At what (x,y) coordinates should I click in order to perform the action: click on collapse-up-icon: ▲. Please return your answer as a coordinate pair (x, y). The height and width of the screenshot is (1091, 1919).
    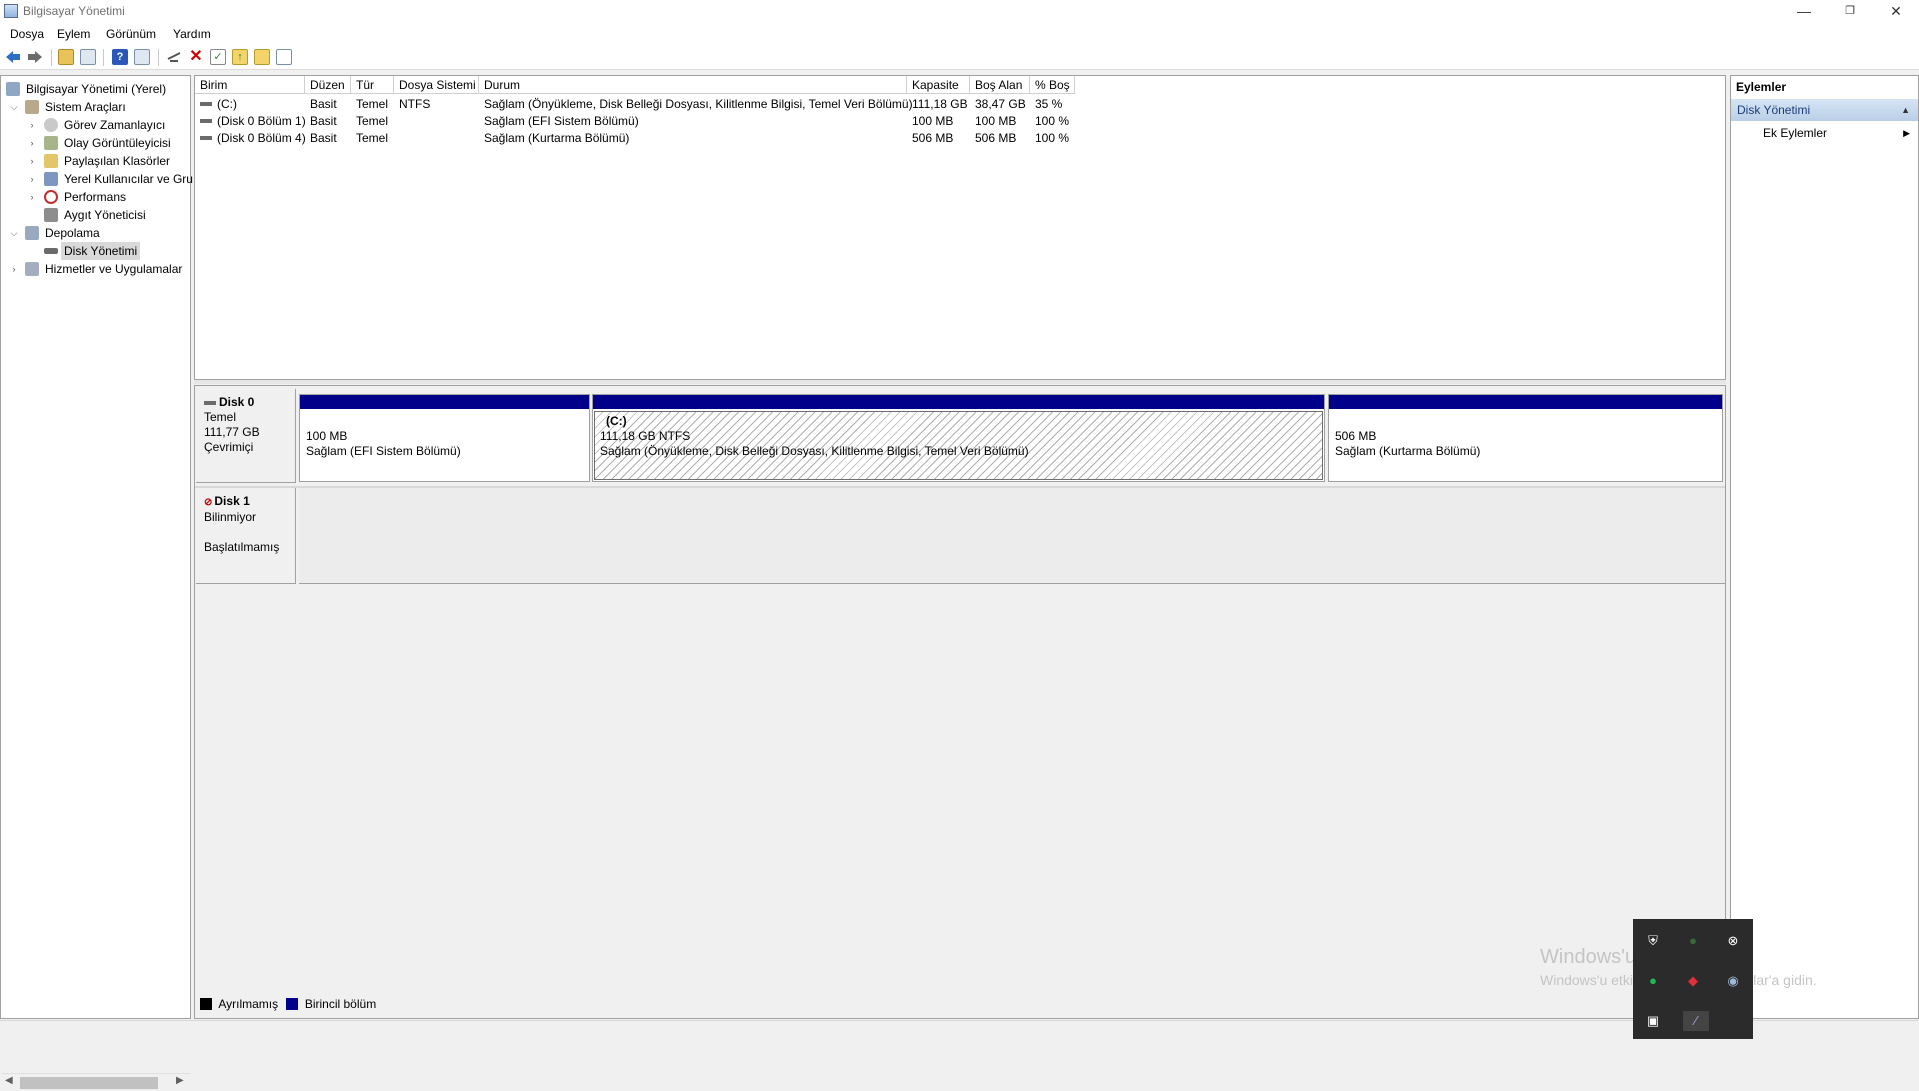
    Looking at the image, I should click on (1905, 110).